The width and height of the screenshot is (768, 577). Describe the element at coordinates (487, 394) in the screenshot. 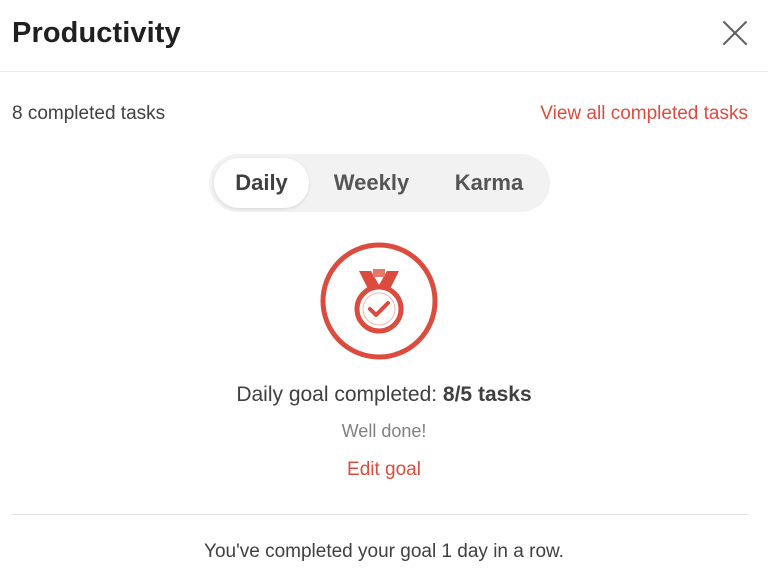

I see `goal-status-value: 8/5 tasks` at that location.